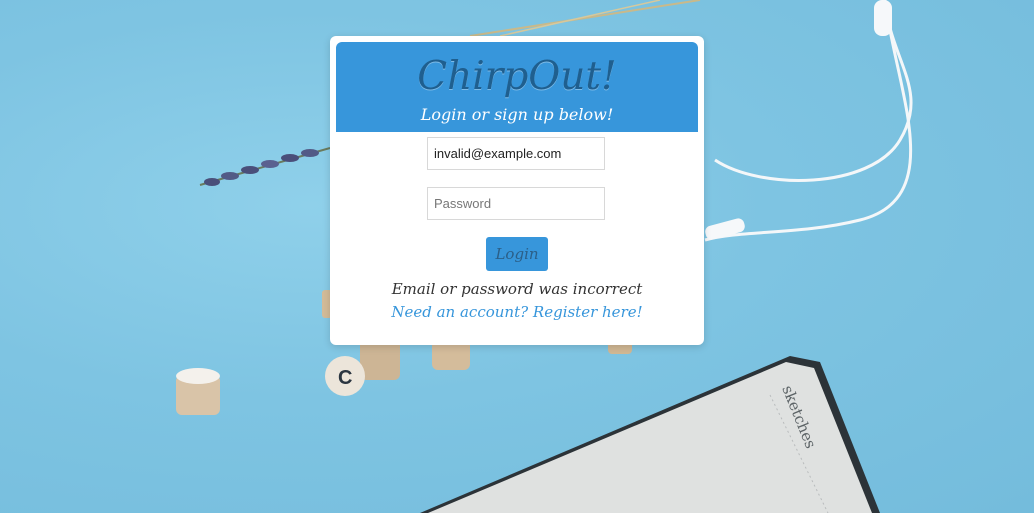  Describe the element at coordinates (517, 254) in the screenshot. I see `login-button: Login` at that location.